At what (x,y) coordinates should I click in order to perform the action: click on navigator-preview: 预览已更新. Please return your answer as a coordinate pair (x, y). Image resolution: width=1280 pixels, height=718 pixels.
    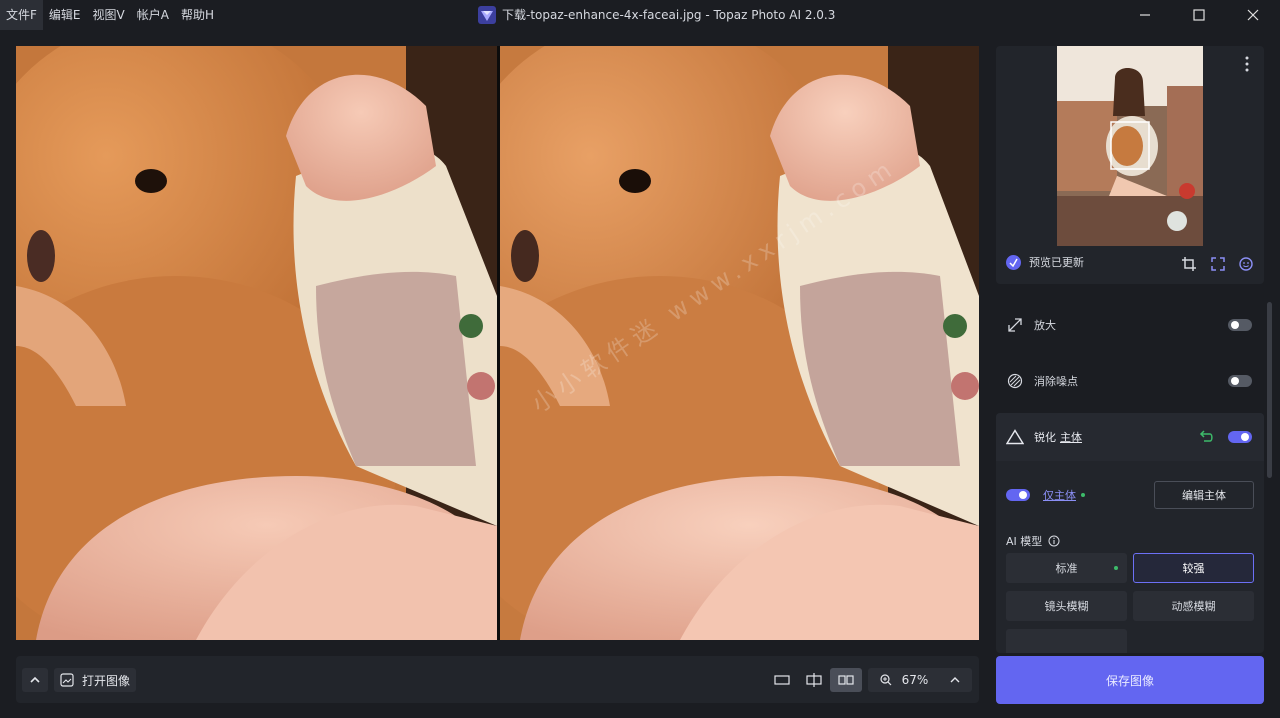
    Looking at the image, I should click on (1130, 165).